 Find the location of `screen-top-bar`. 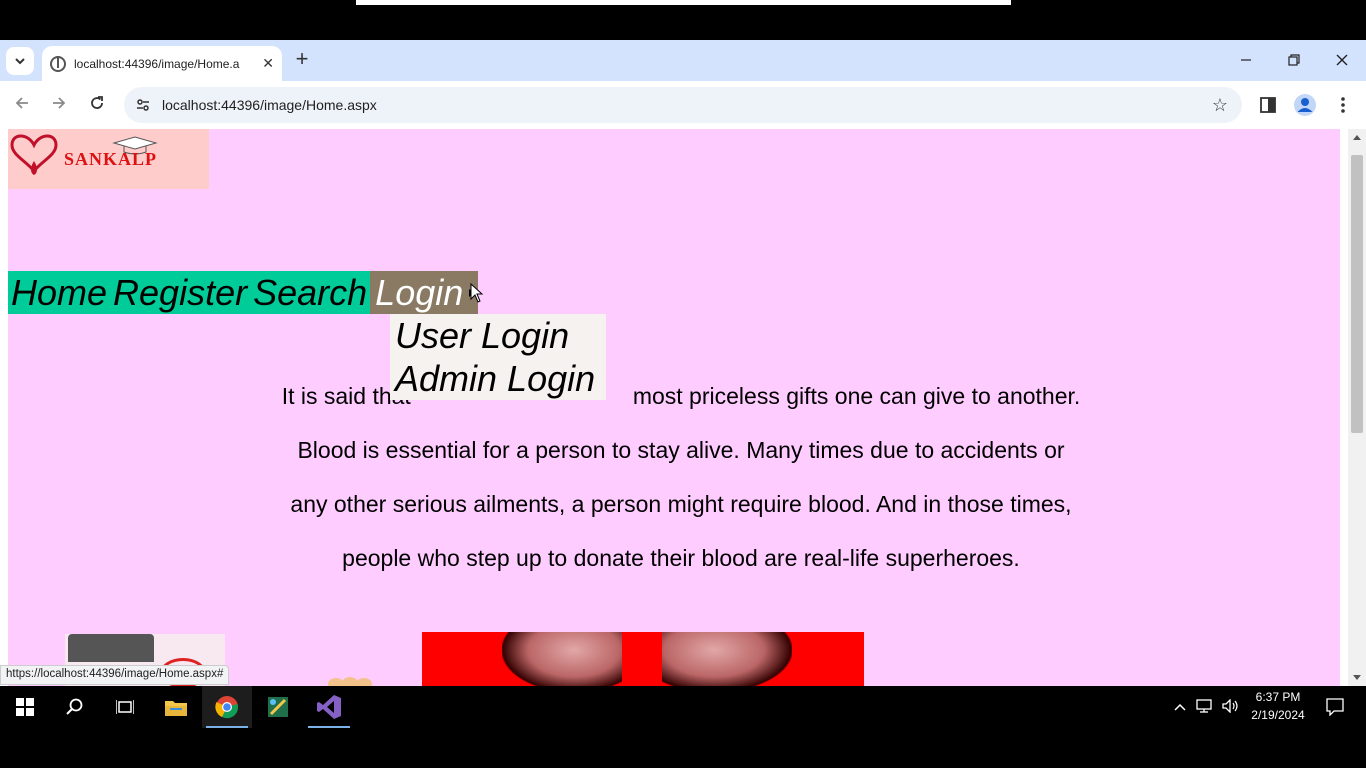

screen-top-bar is located at coordinates (683, 20).